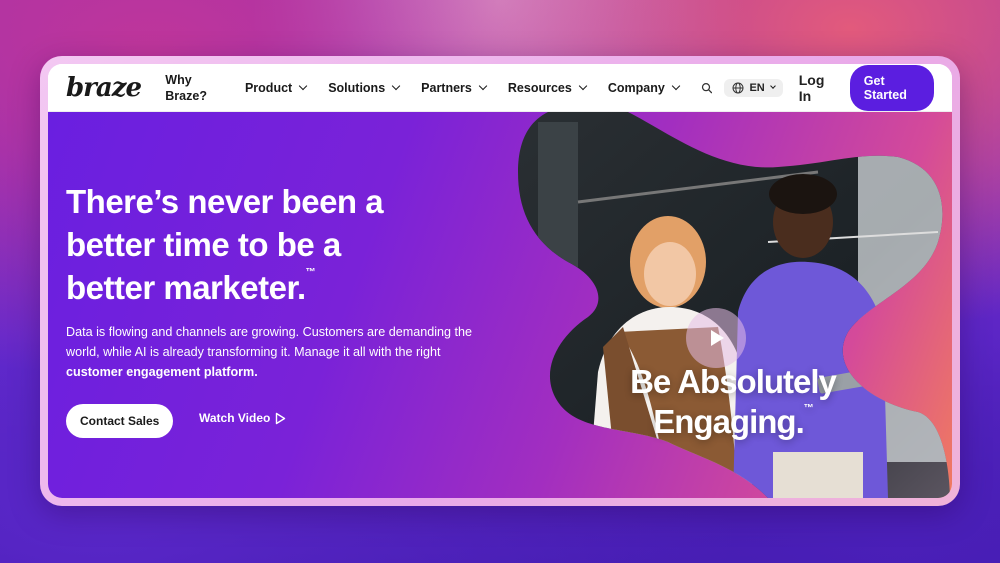 This screenshot has height=563, width=1000. I want to click on nav-item-label: Resources, so click(539, 87).